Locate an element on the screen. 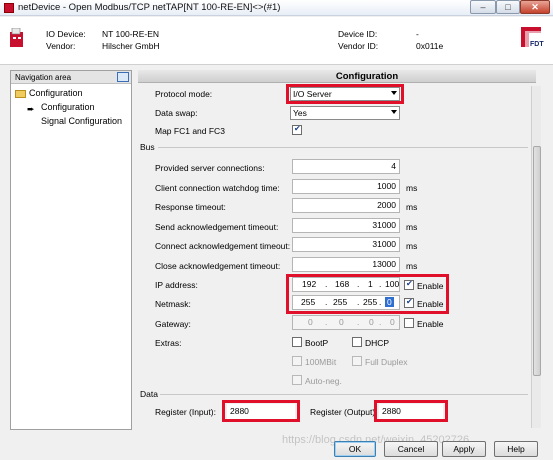  protocol-mode-select: I/O Server is located at coordinates (345, 94).